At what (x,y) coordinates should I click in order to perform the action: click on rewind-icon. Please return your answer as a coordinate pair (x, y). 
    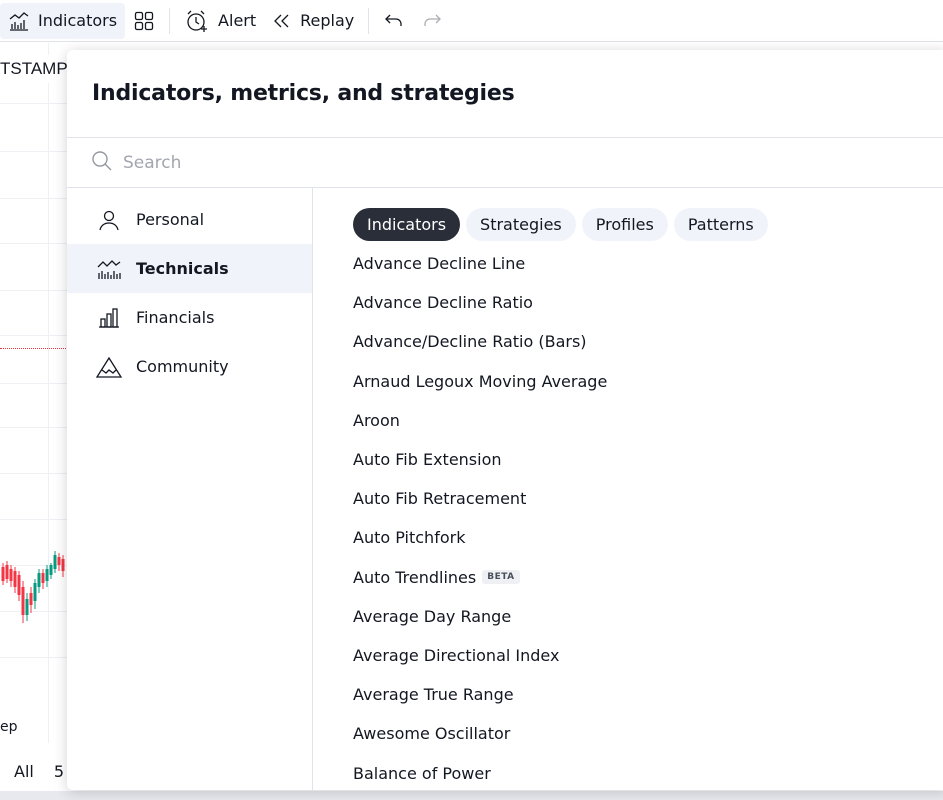
    Looking at the image, I should click on (282, 21).